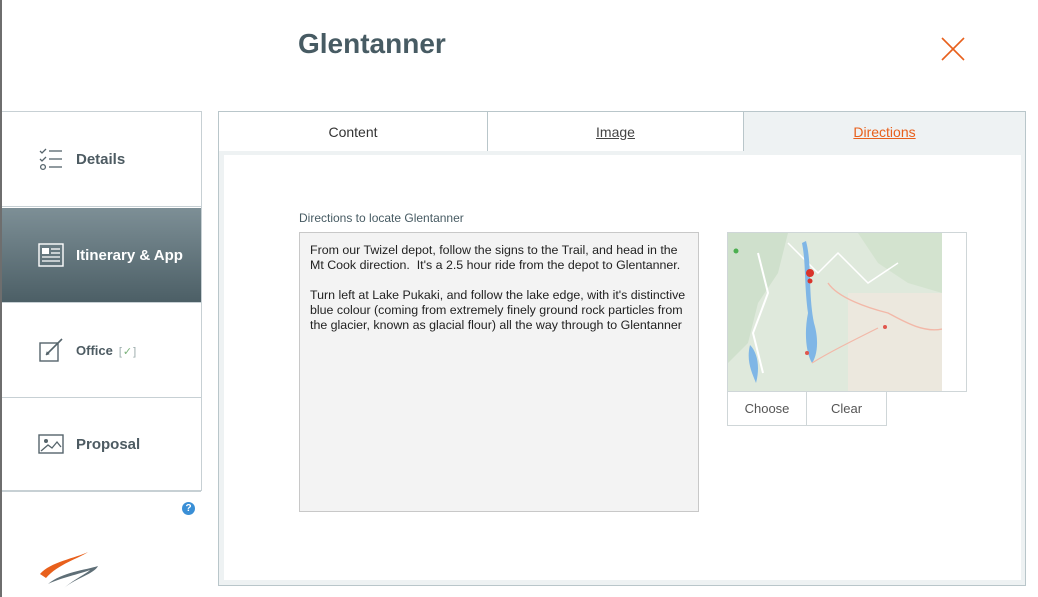  Describe the element at coordinates (51, 444) in the screenshot. I see `image-icon` at that location.